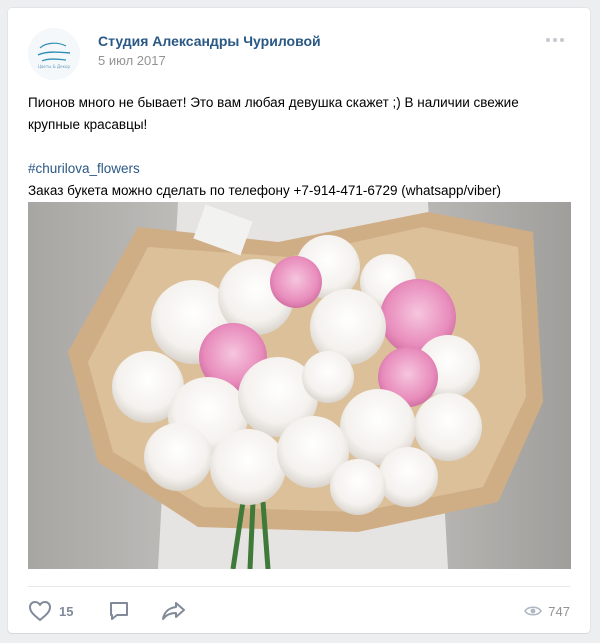 This screenshot has width=600, height=643. I want to click on likes-count: 15, so click(66, 611).